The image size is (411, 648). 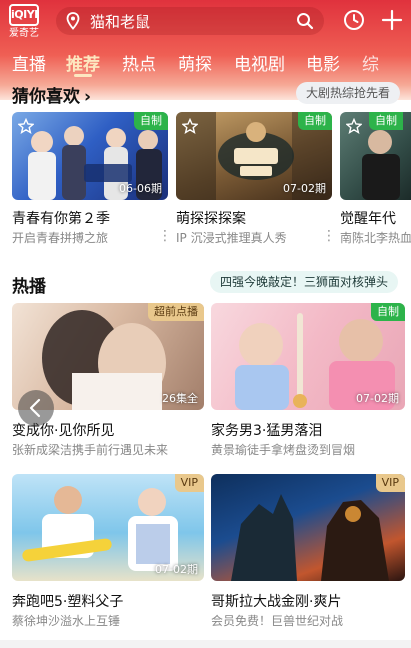 I want to click on tab-live: 直播, so click(x=29, y=62).